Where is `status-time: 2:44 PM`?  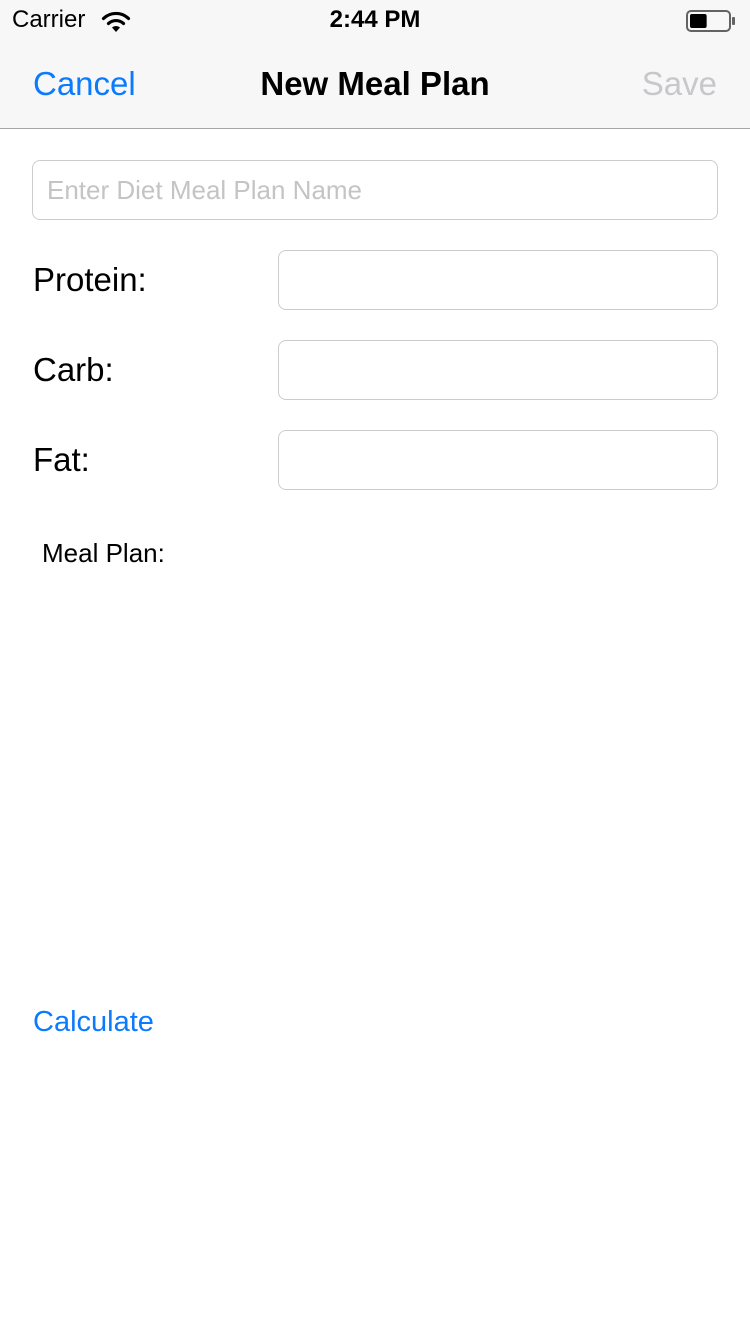
status-time: 2:44 PM is located at coordinates (375, 19).